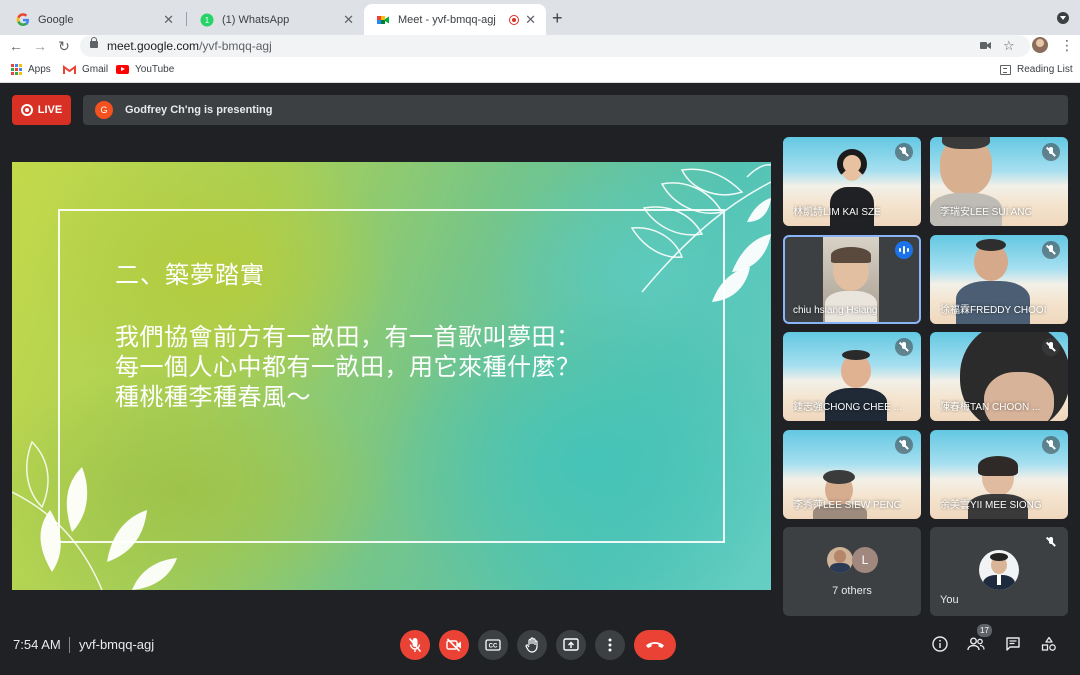 The width and height of the screenshot is (1080, 675). Describe the element at coordinates (1049, 644) in the screenshot. I see `activities-button` at that location.